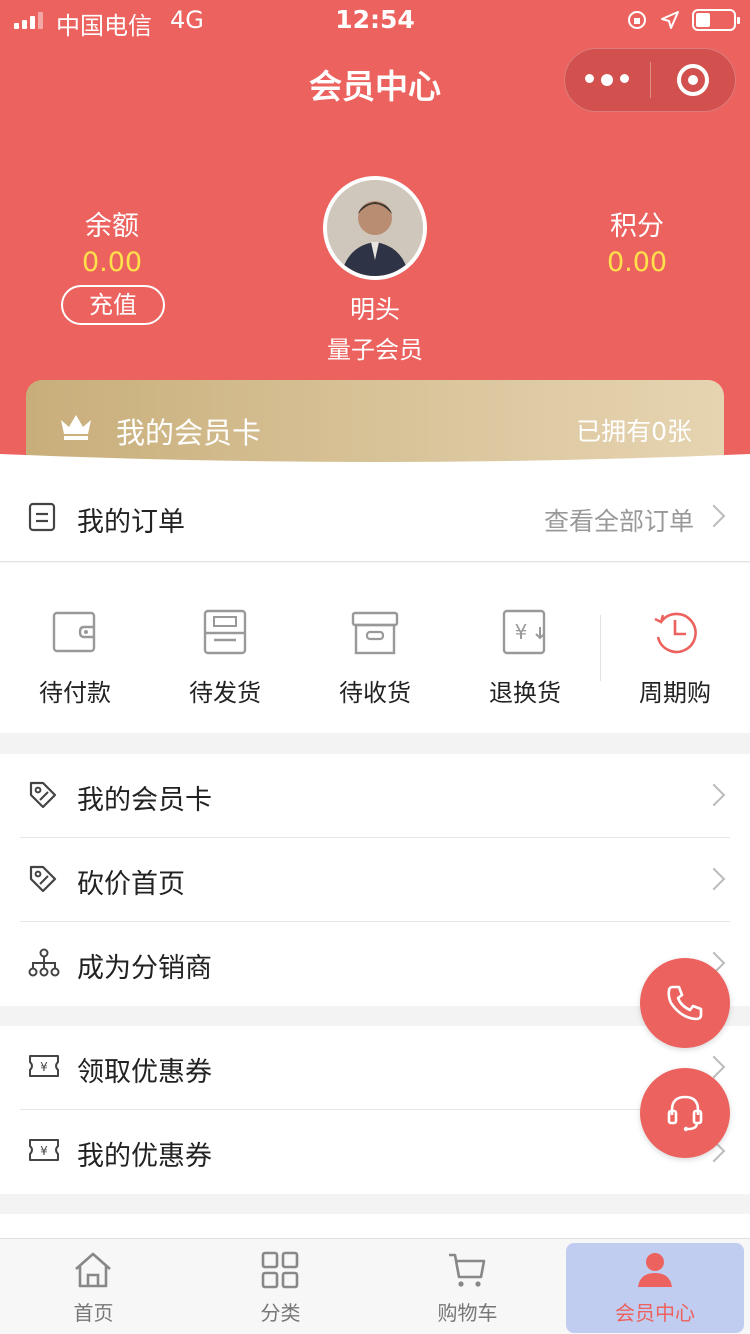 This screenshot has width=750, height=1334. Describe the element at coordinates (637, 20) in the screenshot. I see `orientation-lock-icon` at that location.